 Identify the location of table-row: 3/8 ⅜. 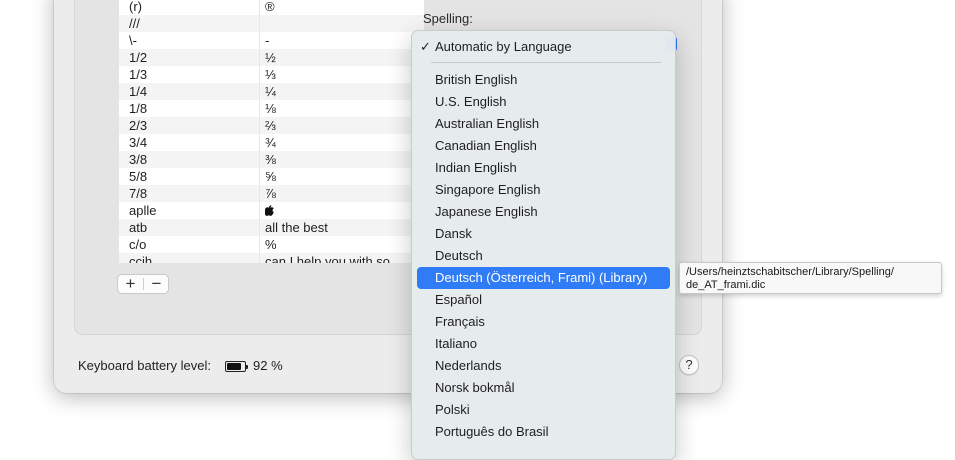
(271, 159).